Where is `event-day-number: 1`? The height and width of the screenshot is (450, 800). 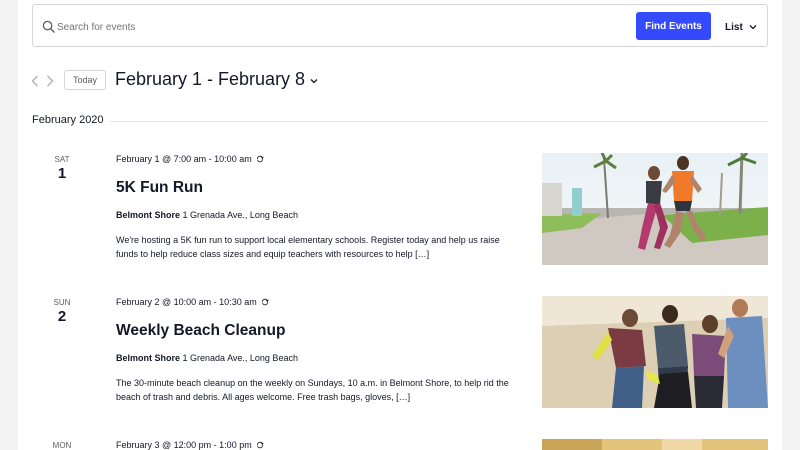 event-day-number: 1 is located at coordinates (62, 173).